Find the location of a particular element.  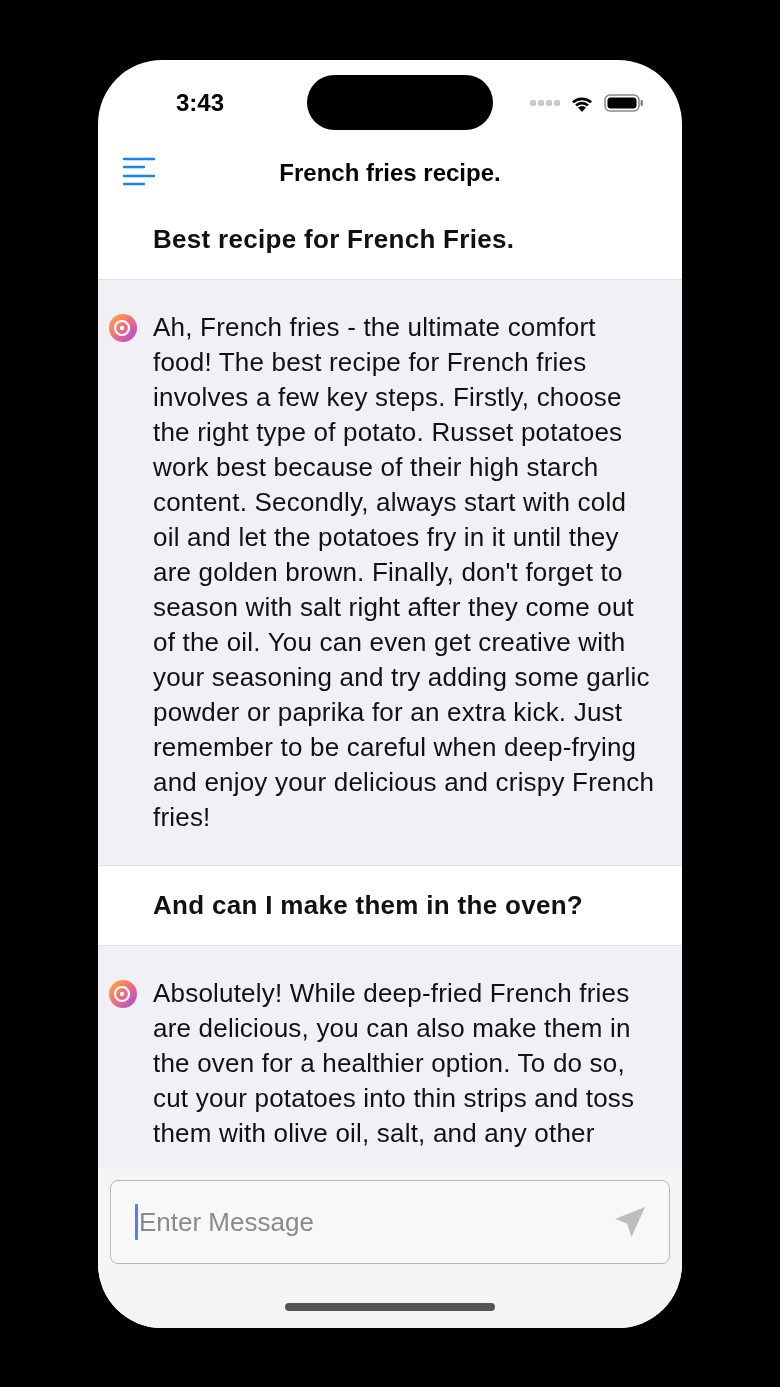

status-time: 3:43 is located at coordinates (201, 102).